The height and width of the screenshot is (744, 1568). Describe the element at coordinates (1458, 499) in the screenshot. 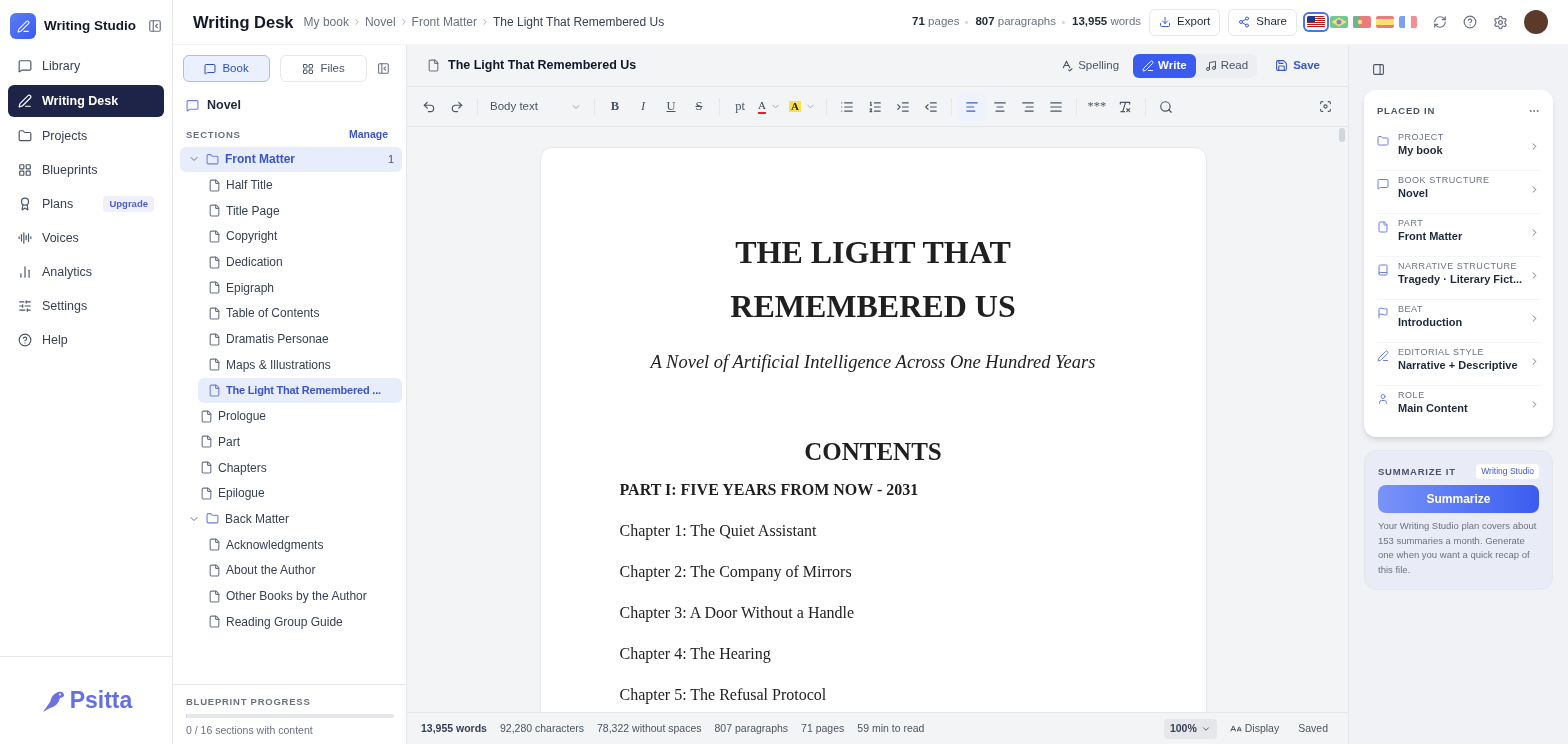

I see `summarize-button: Summarize` at that location.